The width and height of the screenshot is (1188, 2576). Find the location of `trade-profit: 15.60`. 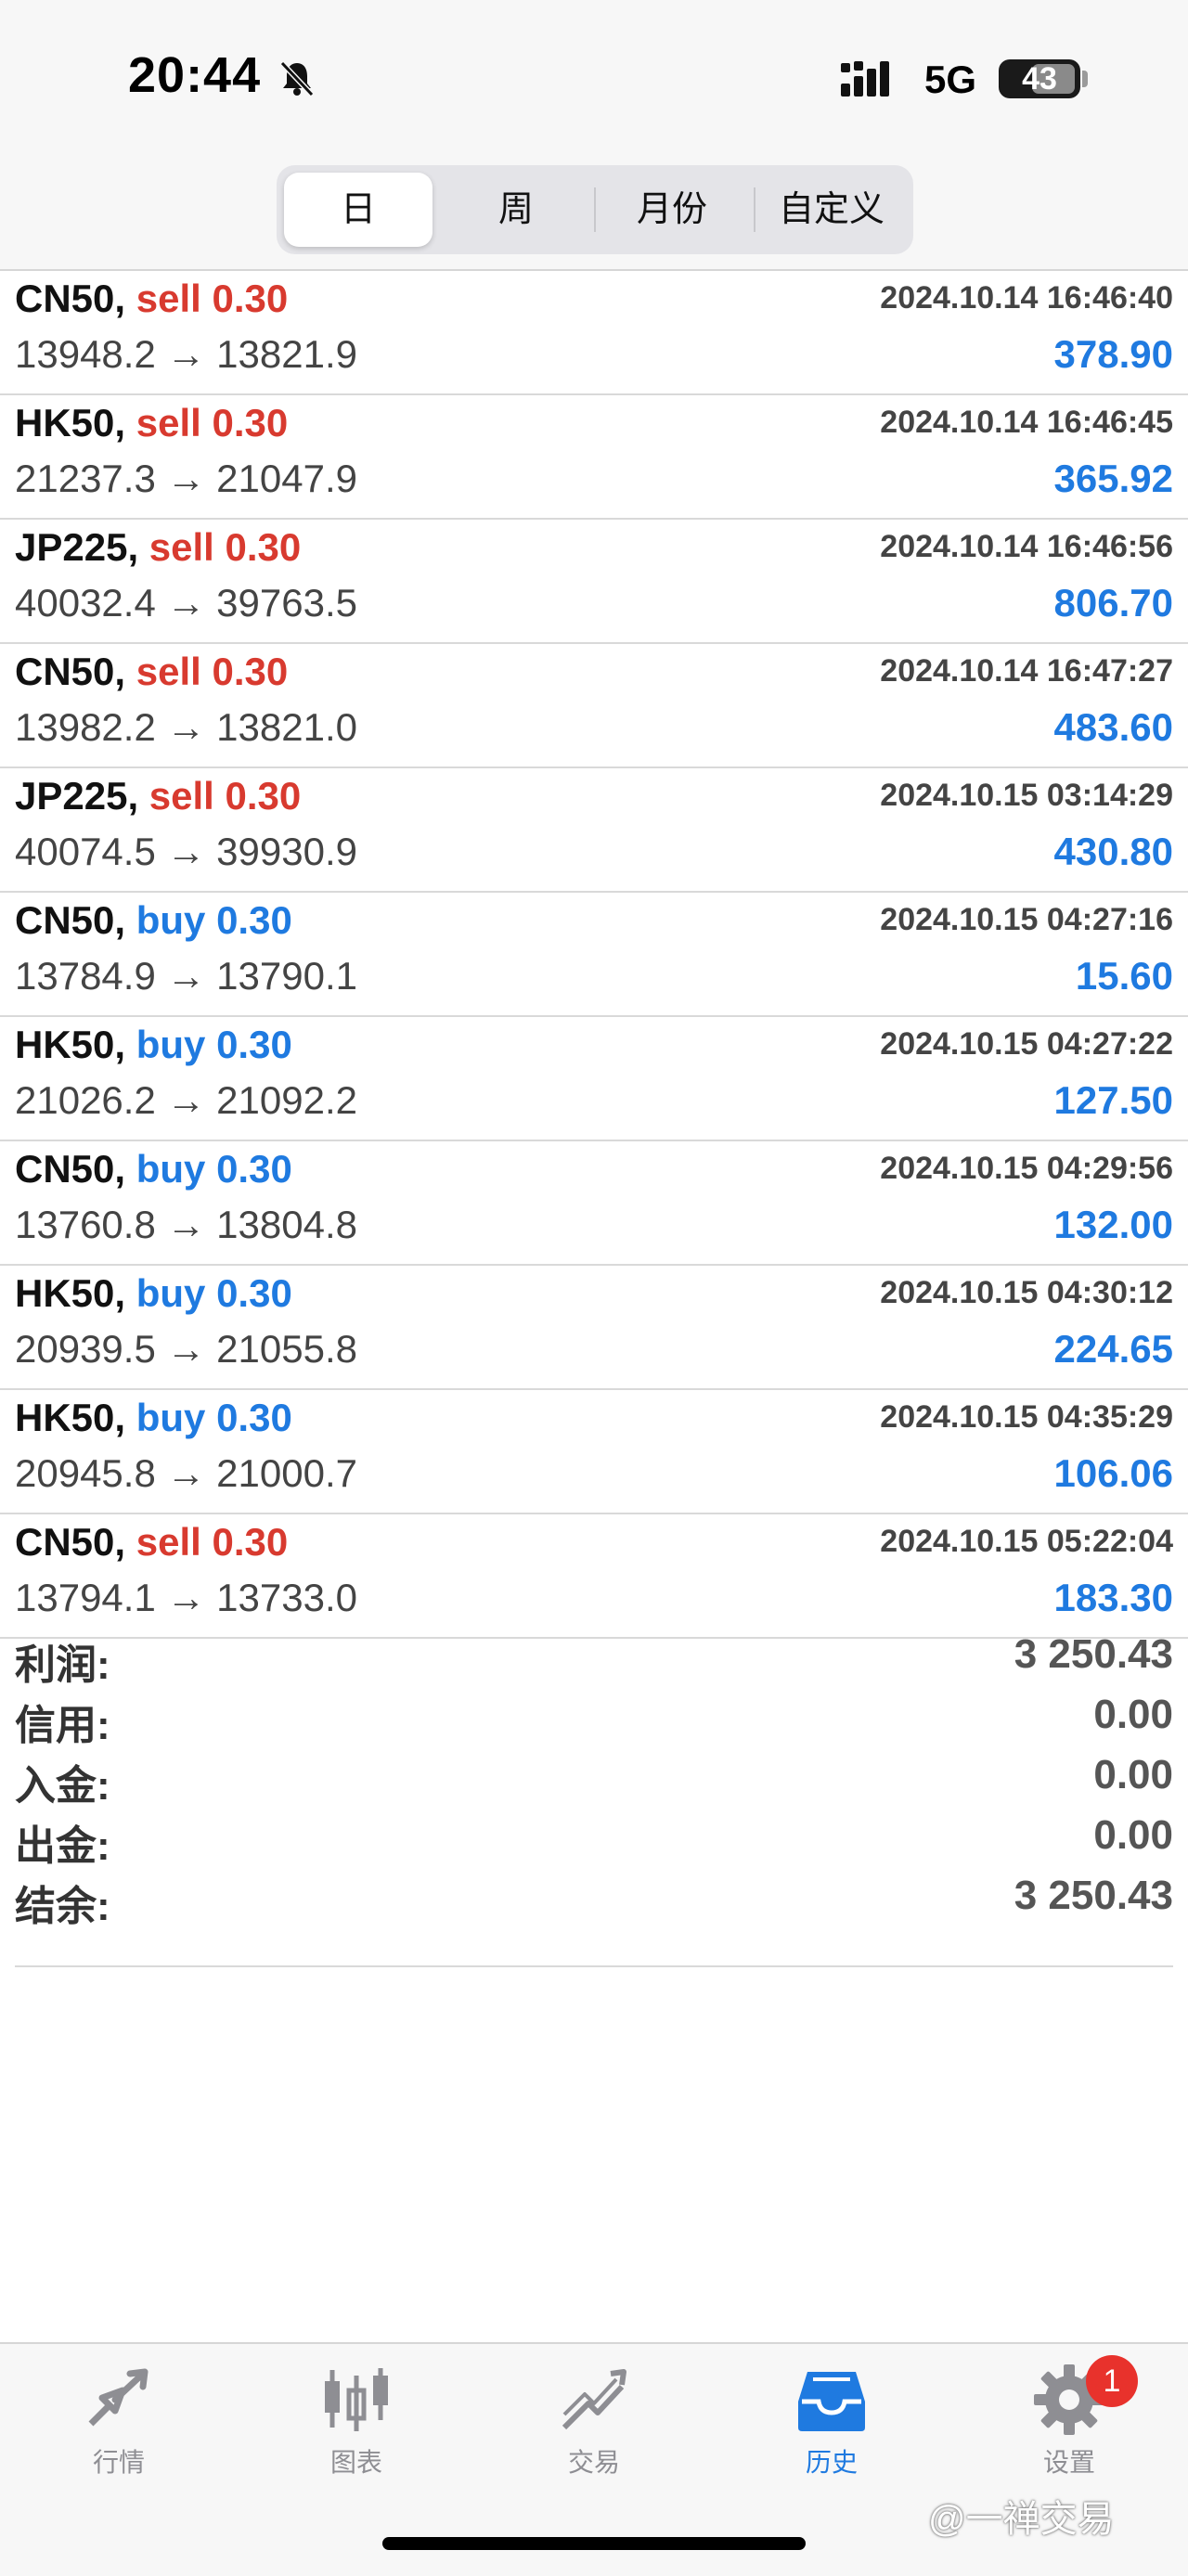

trade-profit: 15.60 is located at coordinates (1124, 976).